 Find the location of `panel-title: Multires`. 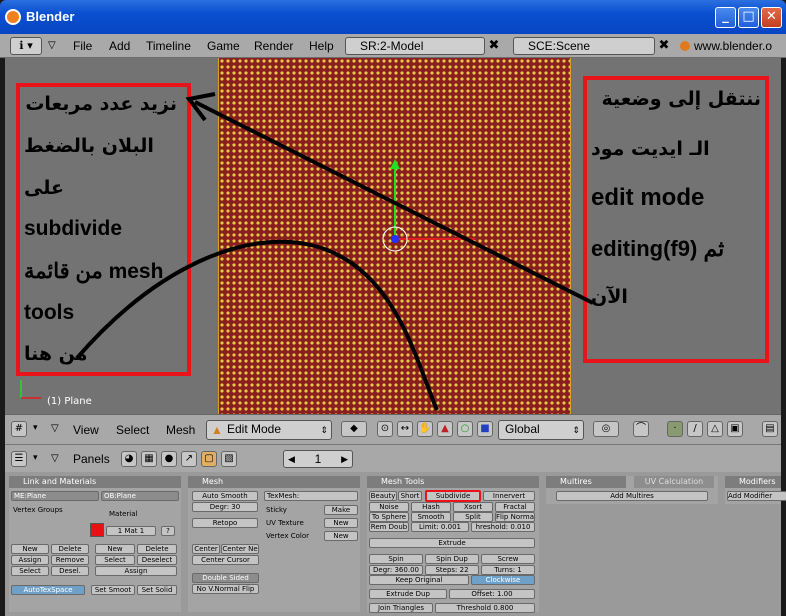

panel-title: Multires is located at coordinates (586, 482).